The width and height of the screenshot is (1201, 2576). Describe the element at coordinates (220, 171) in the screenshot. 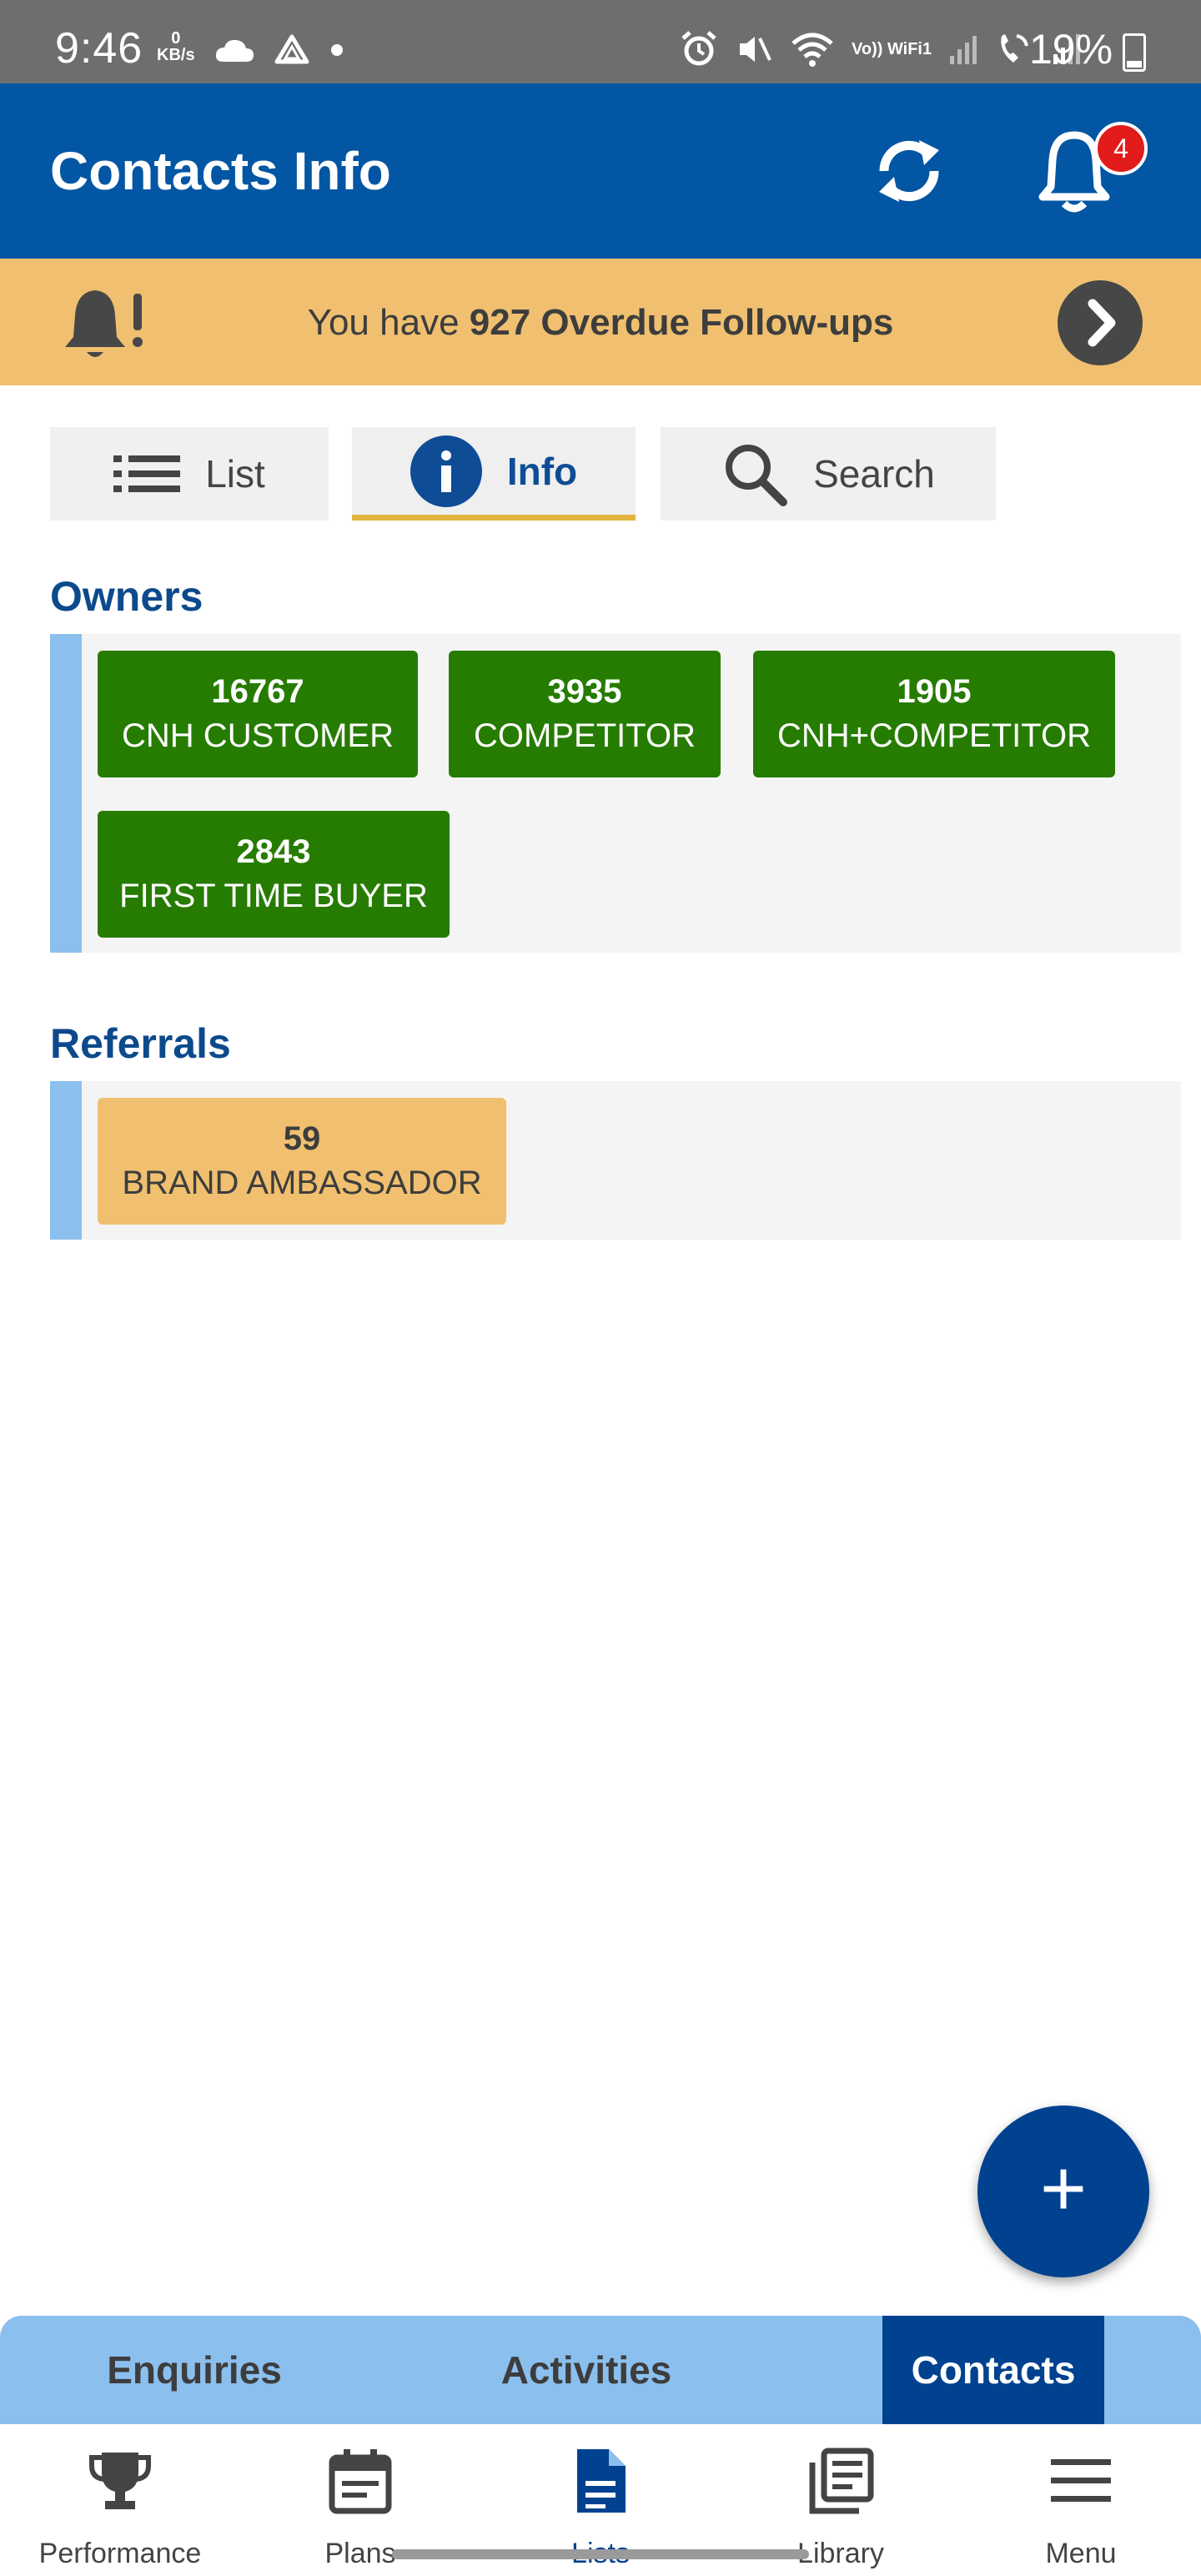

I see `page-title: Contacts Info` at that location.